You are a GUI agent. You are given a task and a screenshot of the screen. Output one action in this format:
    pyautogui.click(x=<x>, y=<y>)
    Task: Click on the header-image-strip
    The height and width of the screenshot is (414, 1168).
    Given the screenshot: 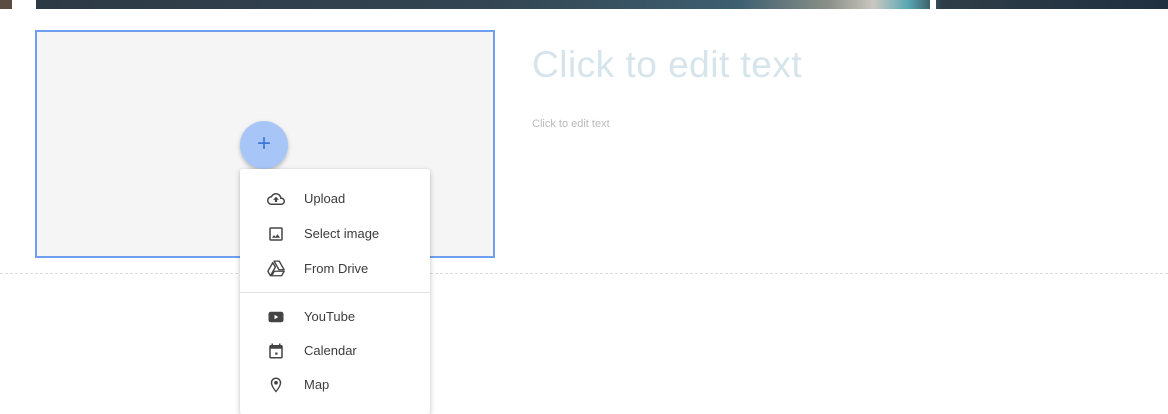 What is the action you would take?
    pyautogui.click(x=584, y=5)
    